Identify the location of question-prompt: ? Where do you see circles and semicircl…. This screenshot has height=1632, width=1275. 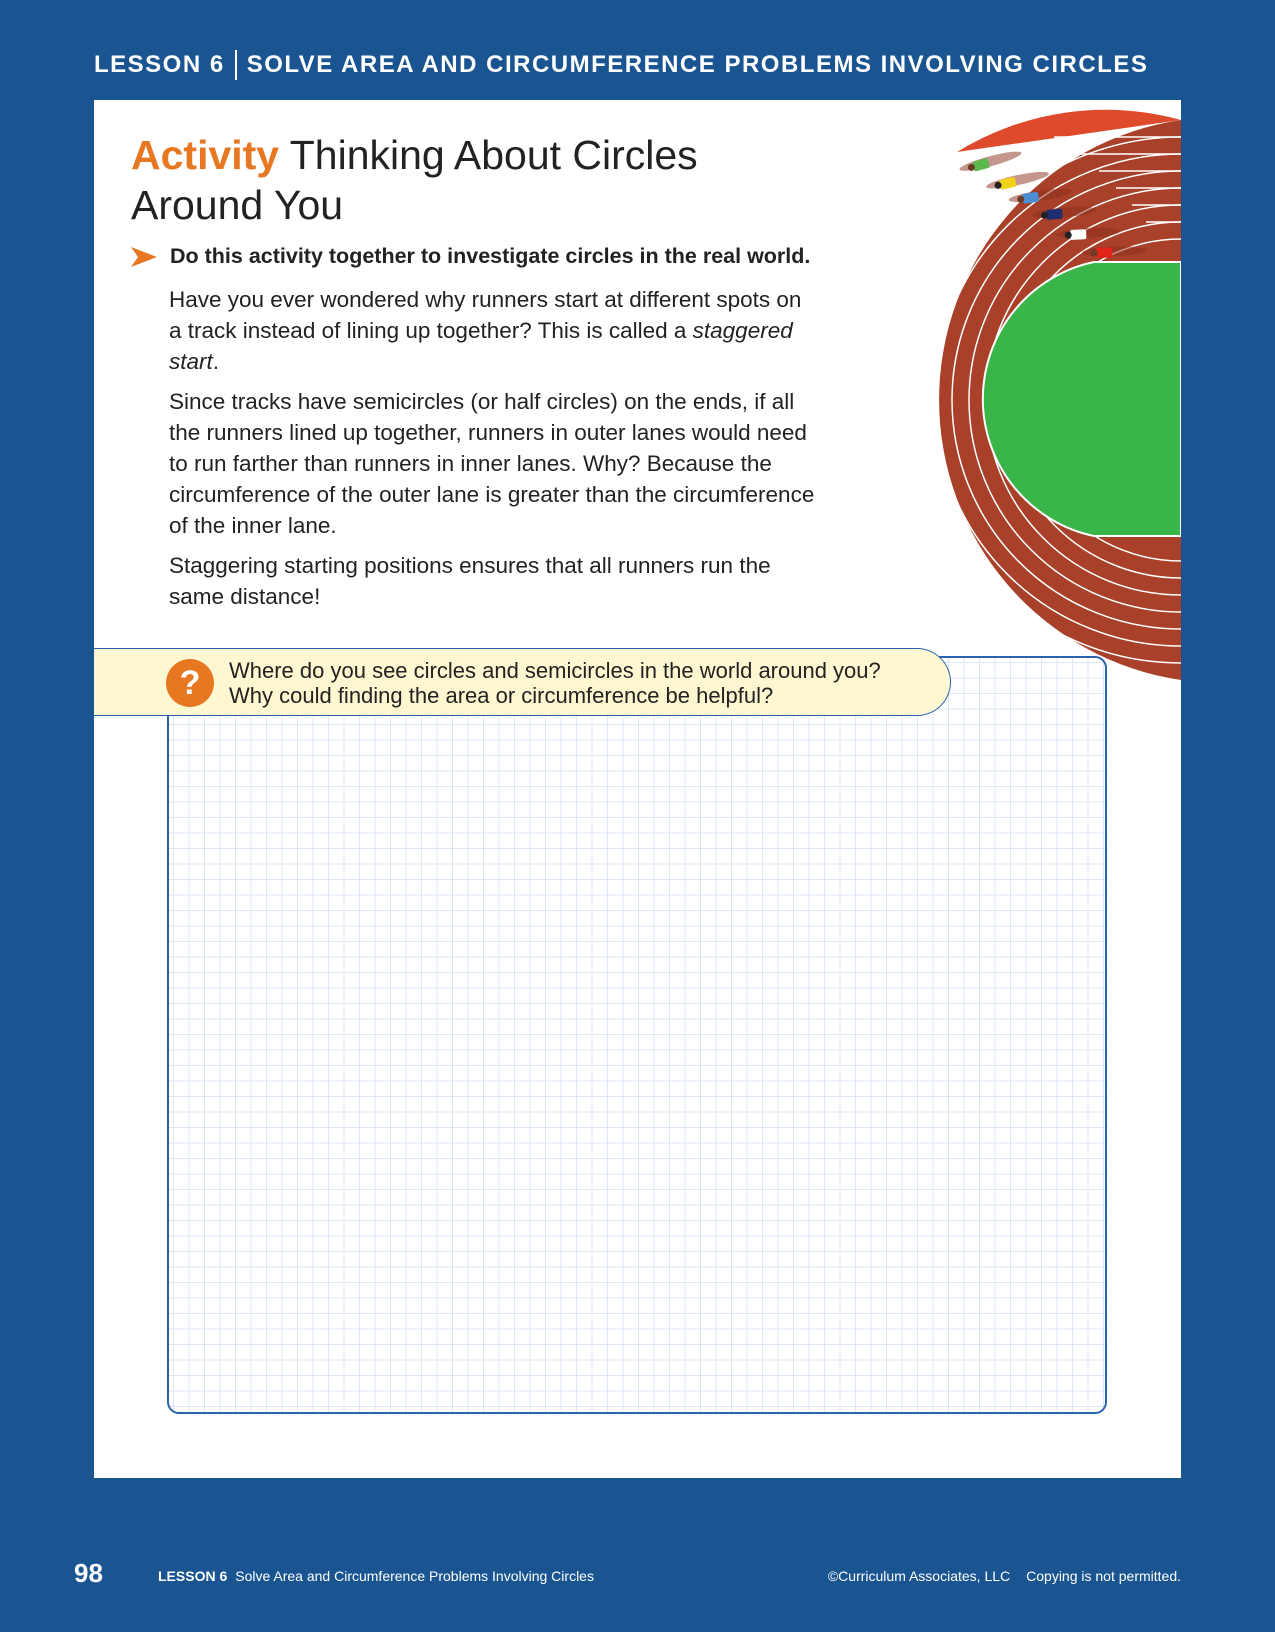
(522, 682).